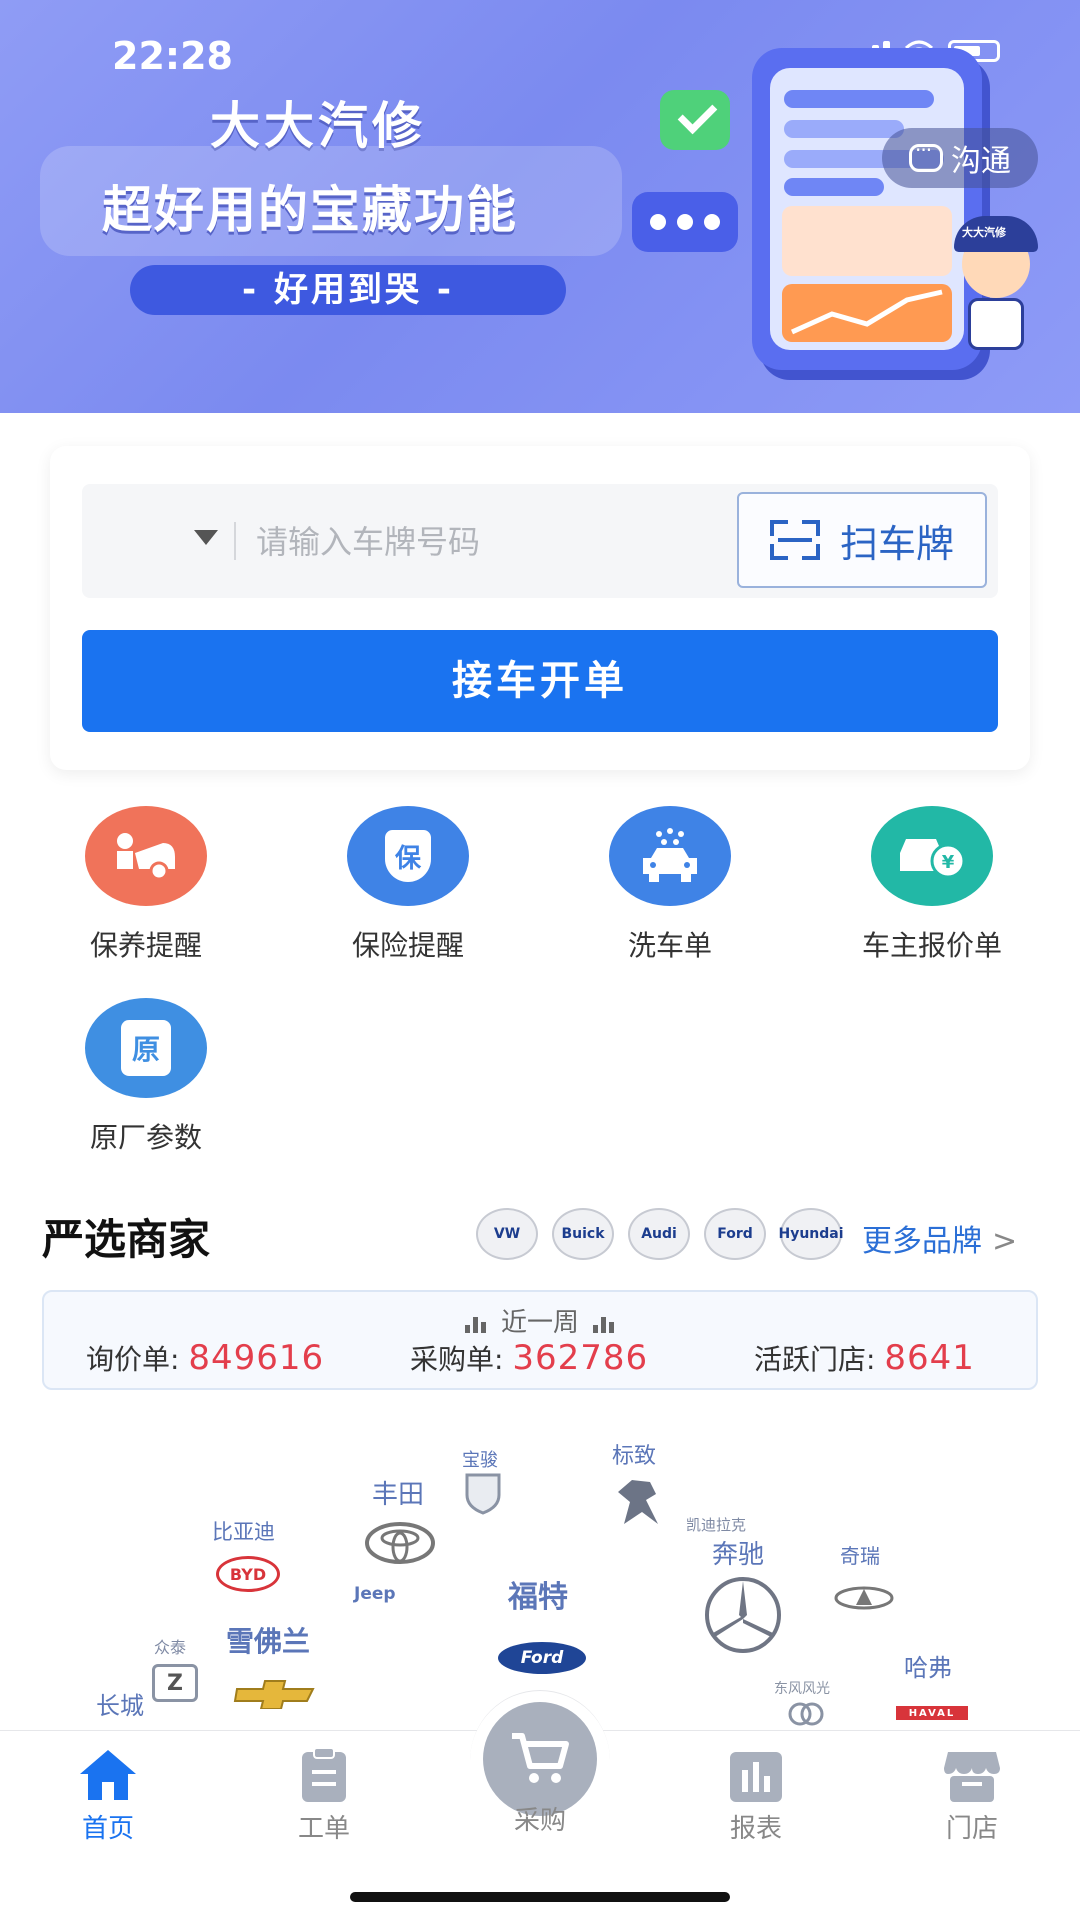 The height and width of the screenshot is (1921, 1080). What do you see at coordinates (864, 1598) in the screenshot?
I see `chery-logo-icon` at bounding box center [864, 1598].